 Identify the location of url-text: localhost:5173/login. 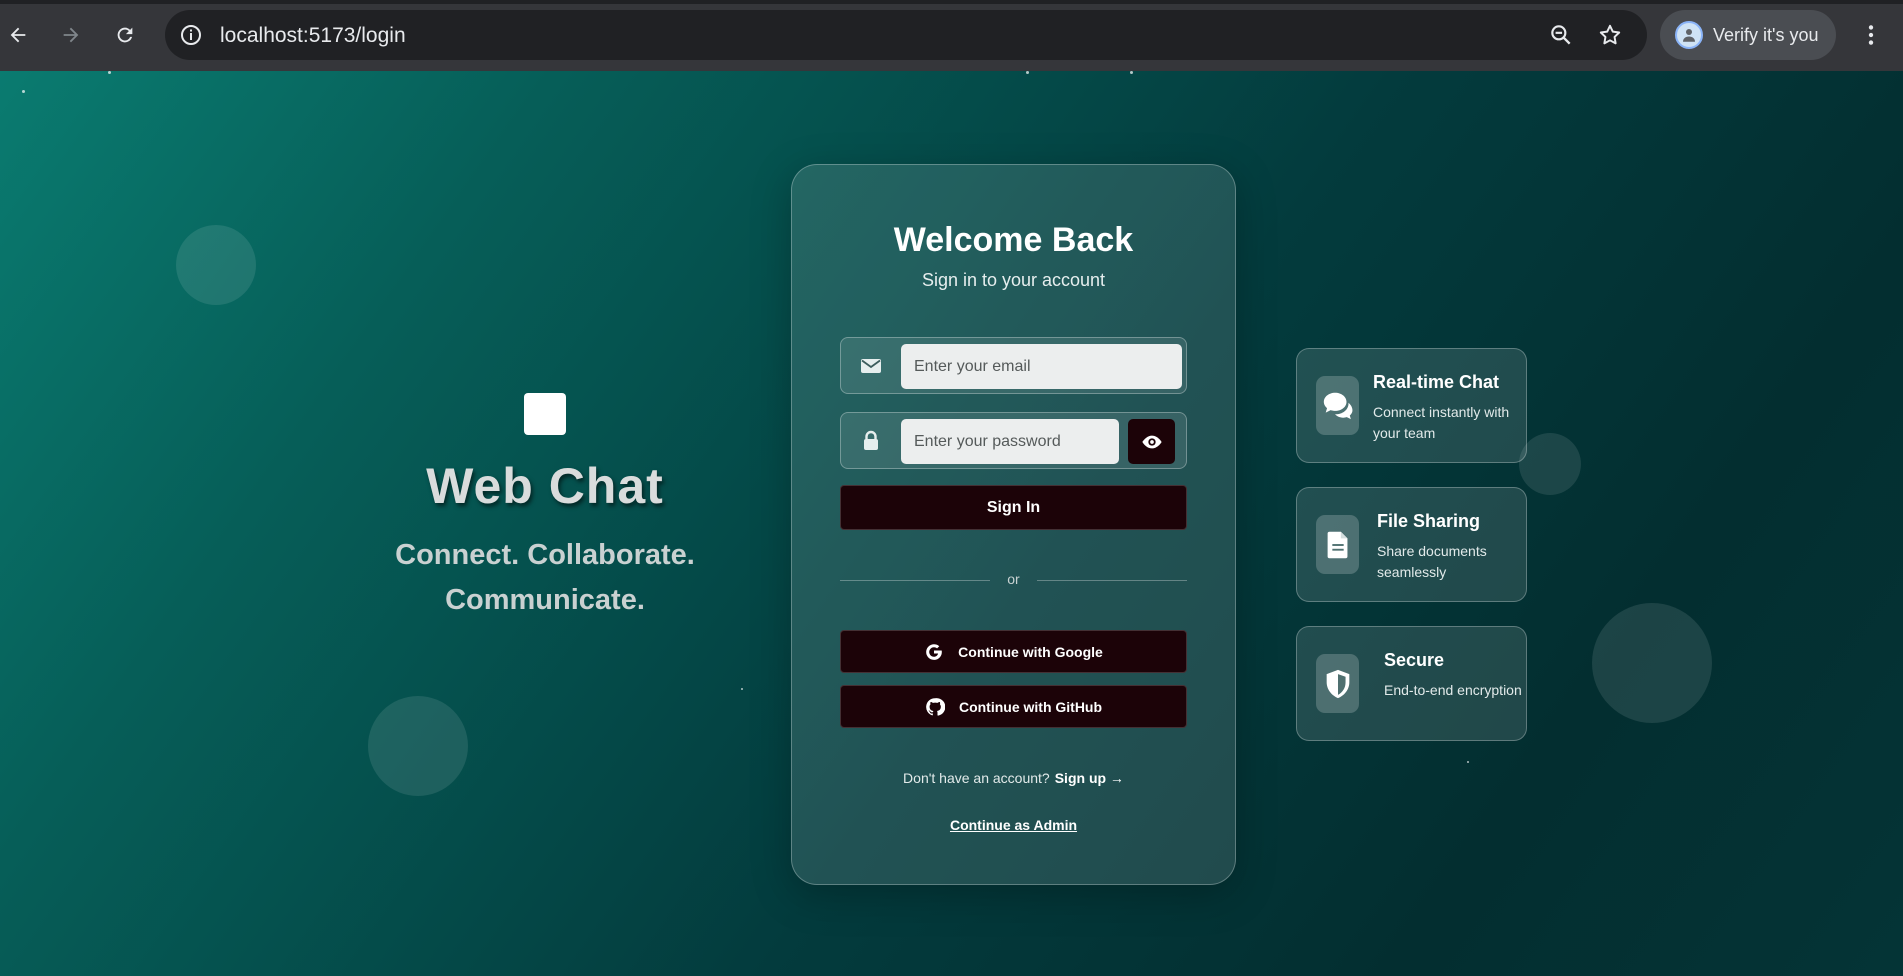
(313, 36).